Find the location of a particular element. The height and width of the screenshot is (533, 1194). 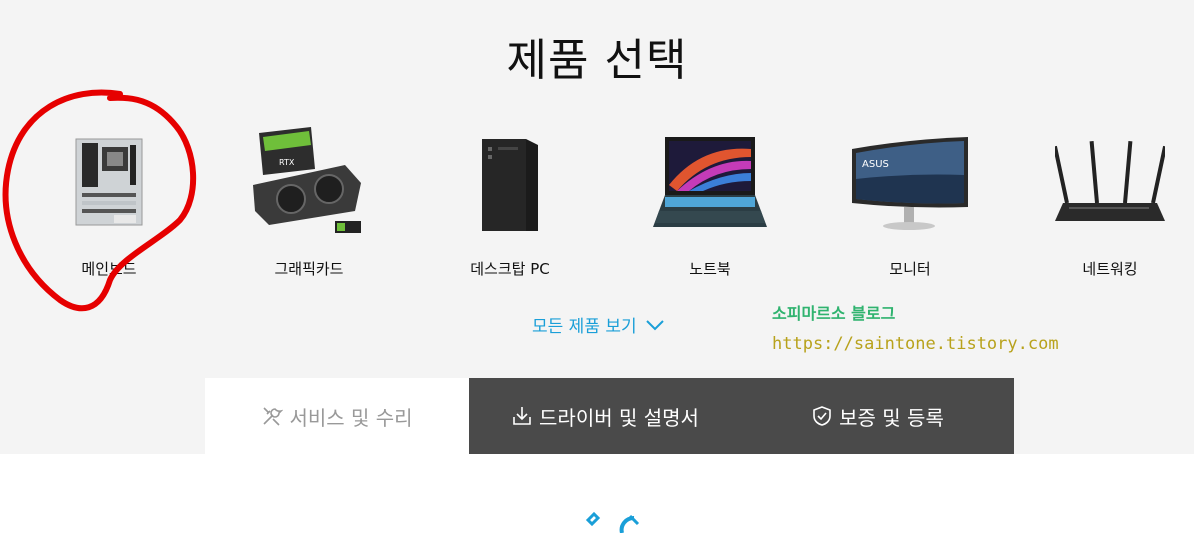

category-desktop-pc: 데스크탑 PC is located at coordinates (510, 205).